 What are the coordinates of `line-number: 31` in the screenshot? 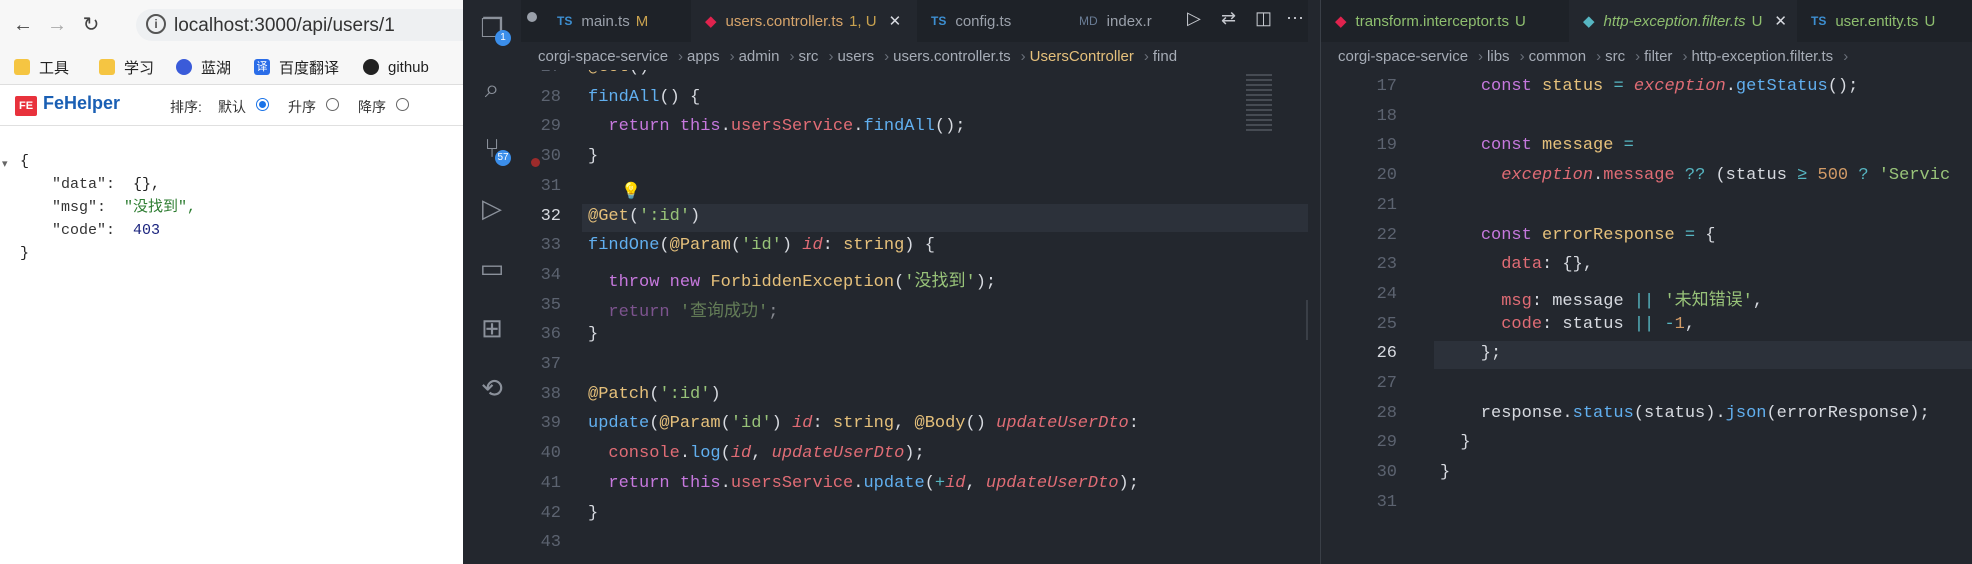 It's located at (550, 186).